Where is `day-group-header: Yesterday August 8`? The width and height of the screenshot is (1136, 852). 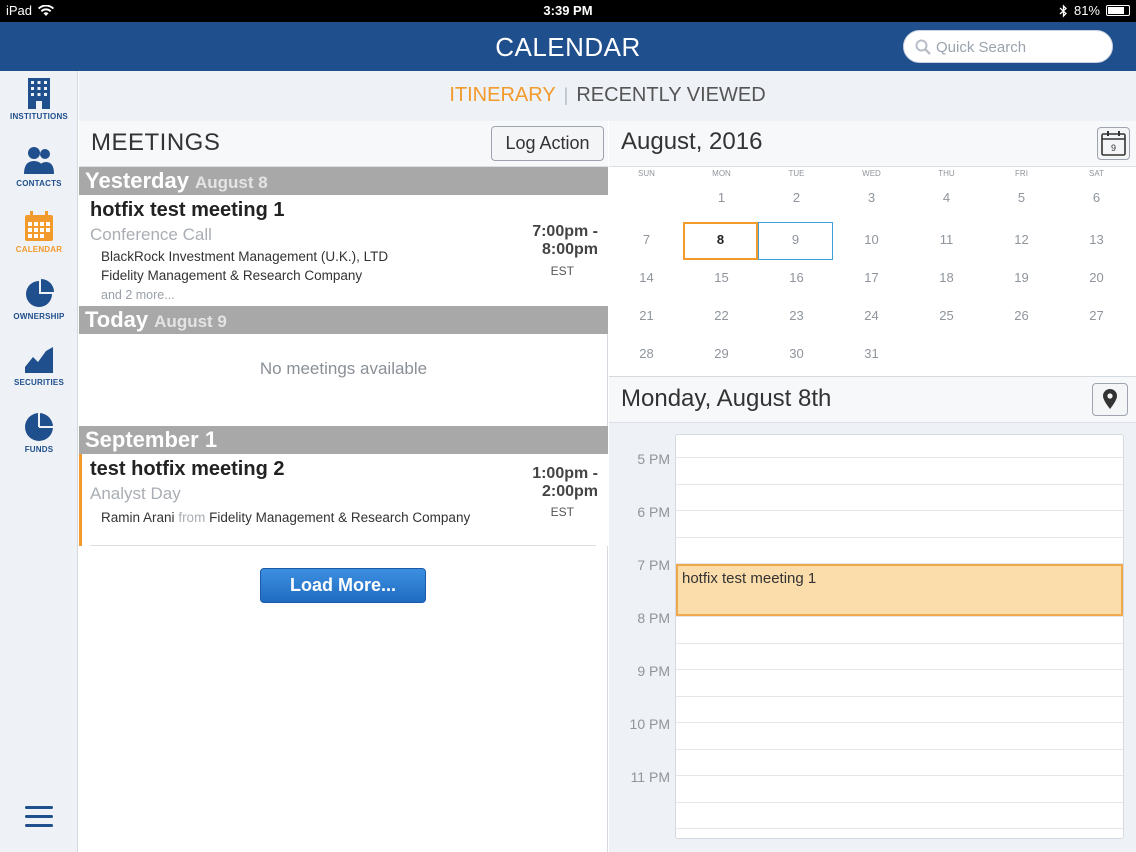
day-group-header: Yesterday August 8 is located at coordinates (343, 181).